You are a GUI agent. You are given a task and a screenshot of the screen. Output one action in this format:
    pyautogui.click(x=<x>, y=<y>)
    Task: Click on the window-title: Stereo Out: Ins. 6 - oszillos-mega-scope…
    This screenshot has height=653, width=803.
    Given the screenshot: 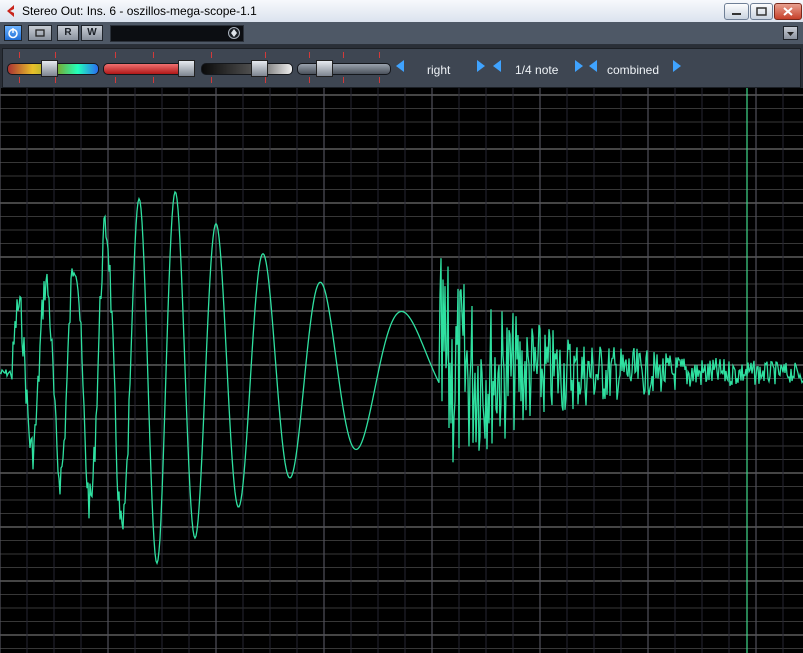 What is the action you would take?
    pyautogui.click(x=139, y=11)
    